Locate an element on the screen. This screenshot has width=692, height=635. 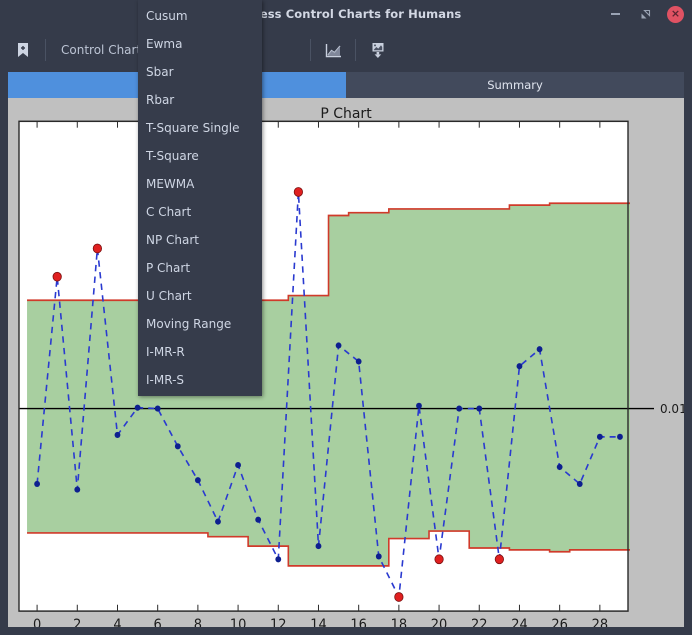
menu-item-ewma: Ewma is located at coordinates (200, 44).